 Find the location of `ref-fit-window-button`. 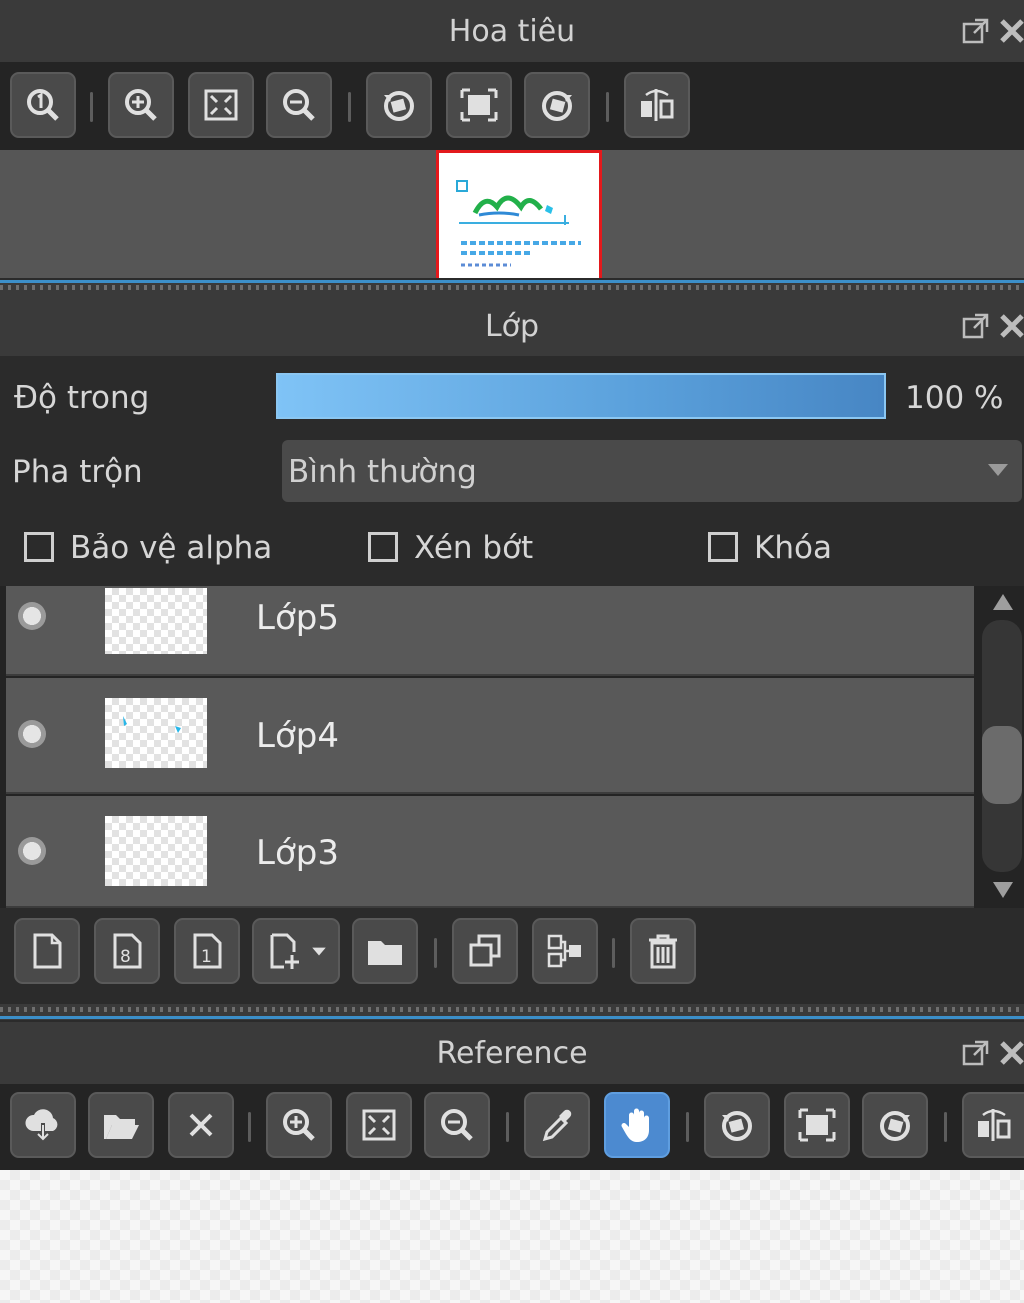

ref-fit-window-button is located at coordinates (379, 1125).